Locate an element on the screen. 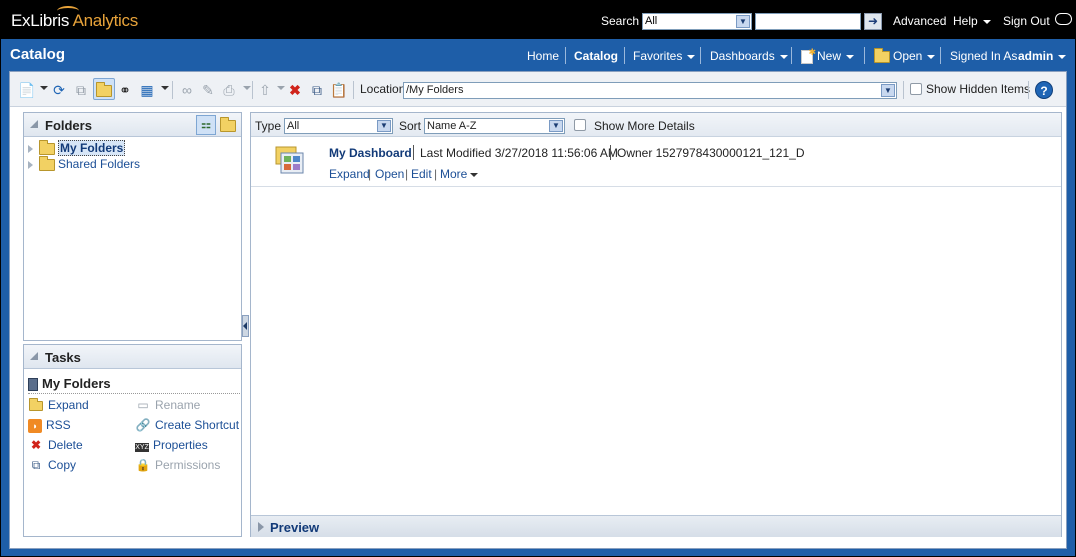  search-scope-select: All ▼ is located at coordinates (697, 21).